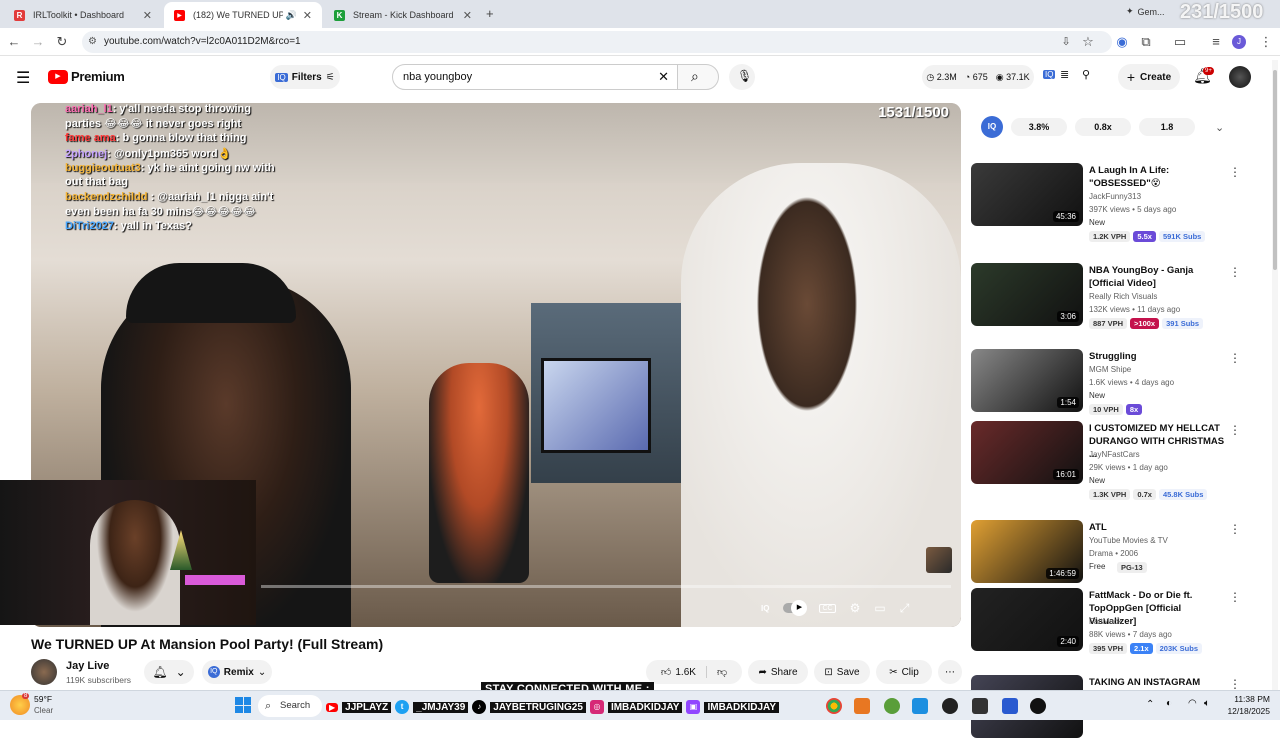 Image resolution: width=1280 pixels, height=745 pixels. What do you see at coordinates (1246, 699) in the screenshot?
I see `clock-time: 11:38 PM` at bounding box center [1246, 699].